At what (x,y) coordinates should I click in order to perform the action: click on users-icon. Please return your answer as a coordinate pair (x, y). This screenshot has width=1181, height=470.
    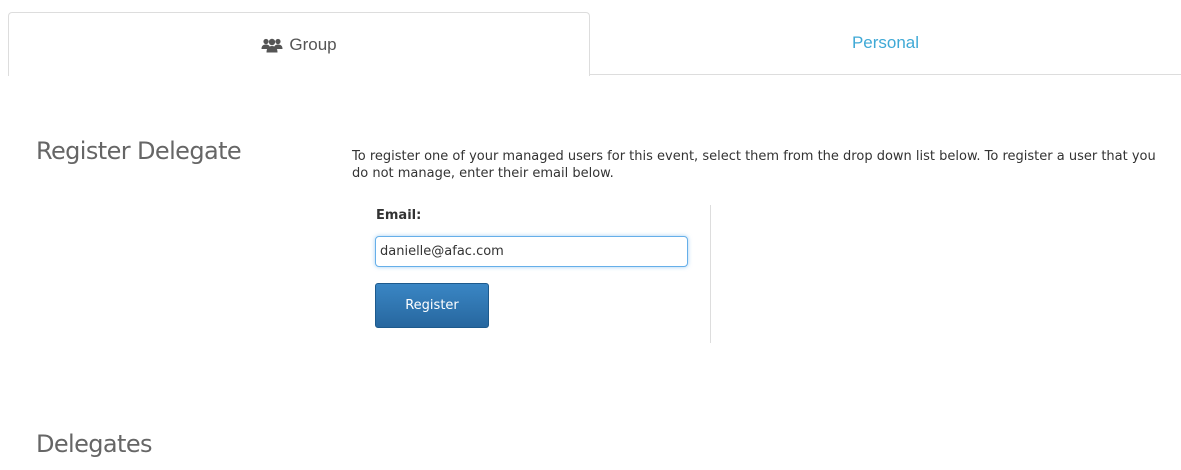
    Looking at the image, I should click on (272, 45).